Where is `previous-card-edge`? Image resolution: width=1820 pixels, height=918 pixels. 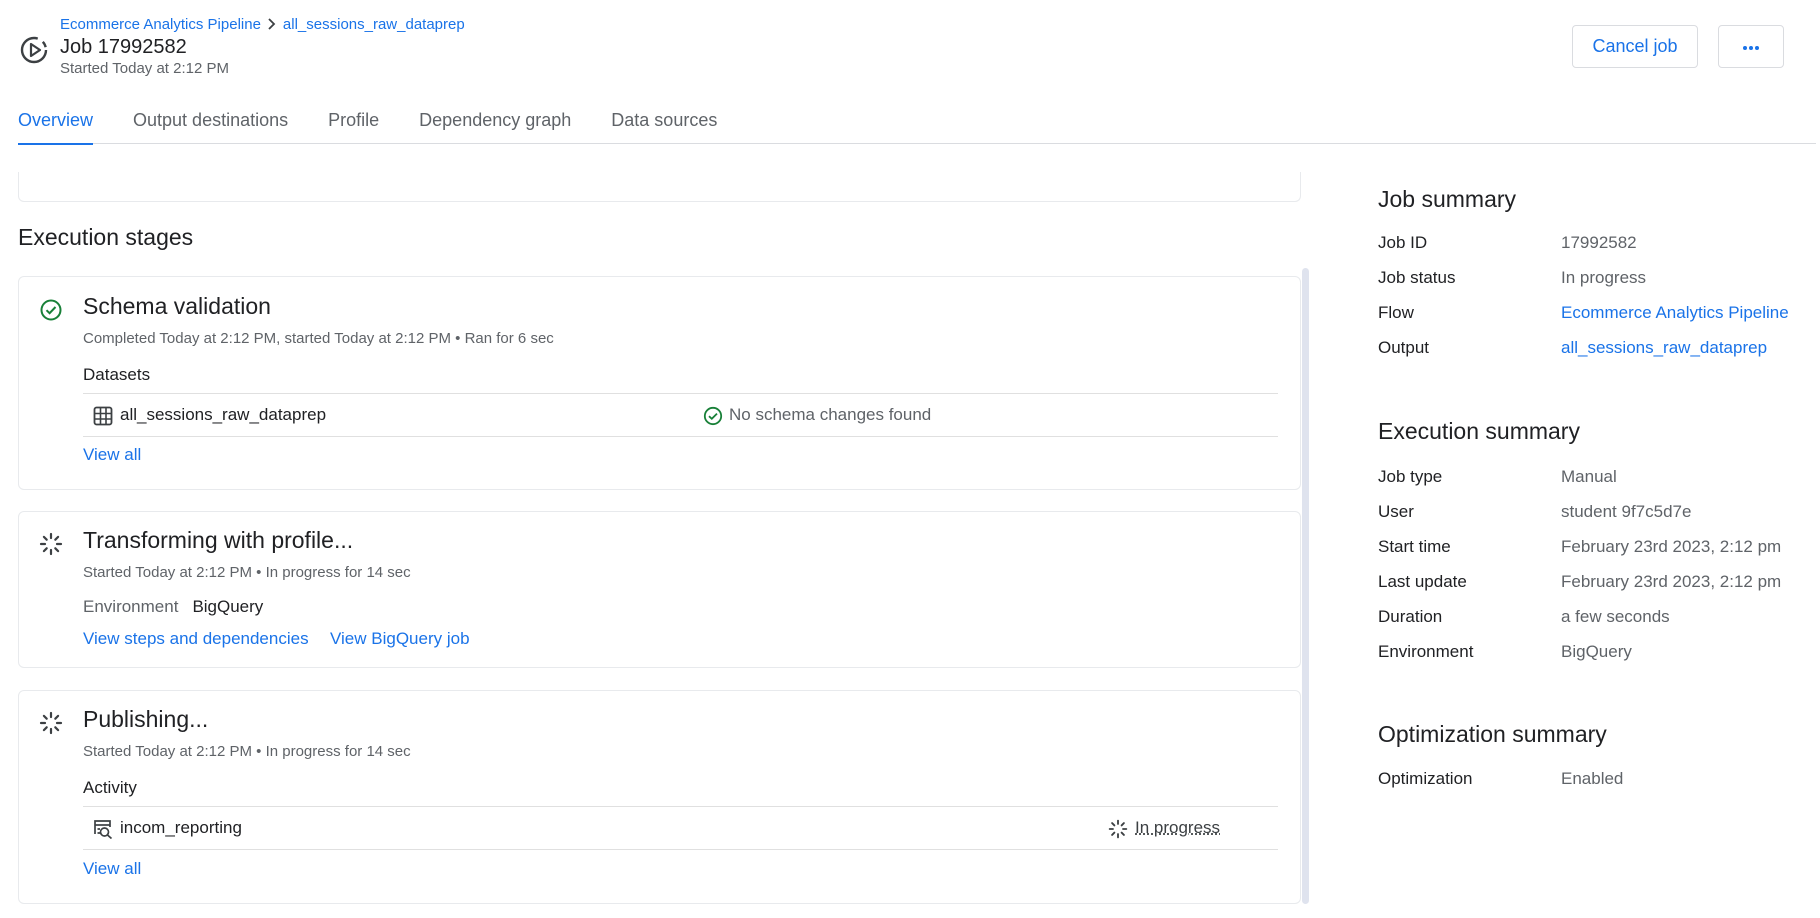
previous-card-edge is located at coordinates (659, 187).